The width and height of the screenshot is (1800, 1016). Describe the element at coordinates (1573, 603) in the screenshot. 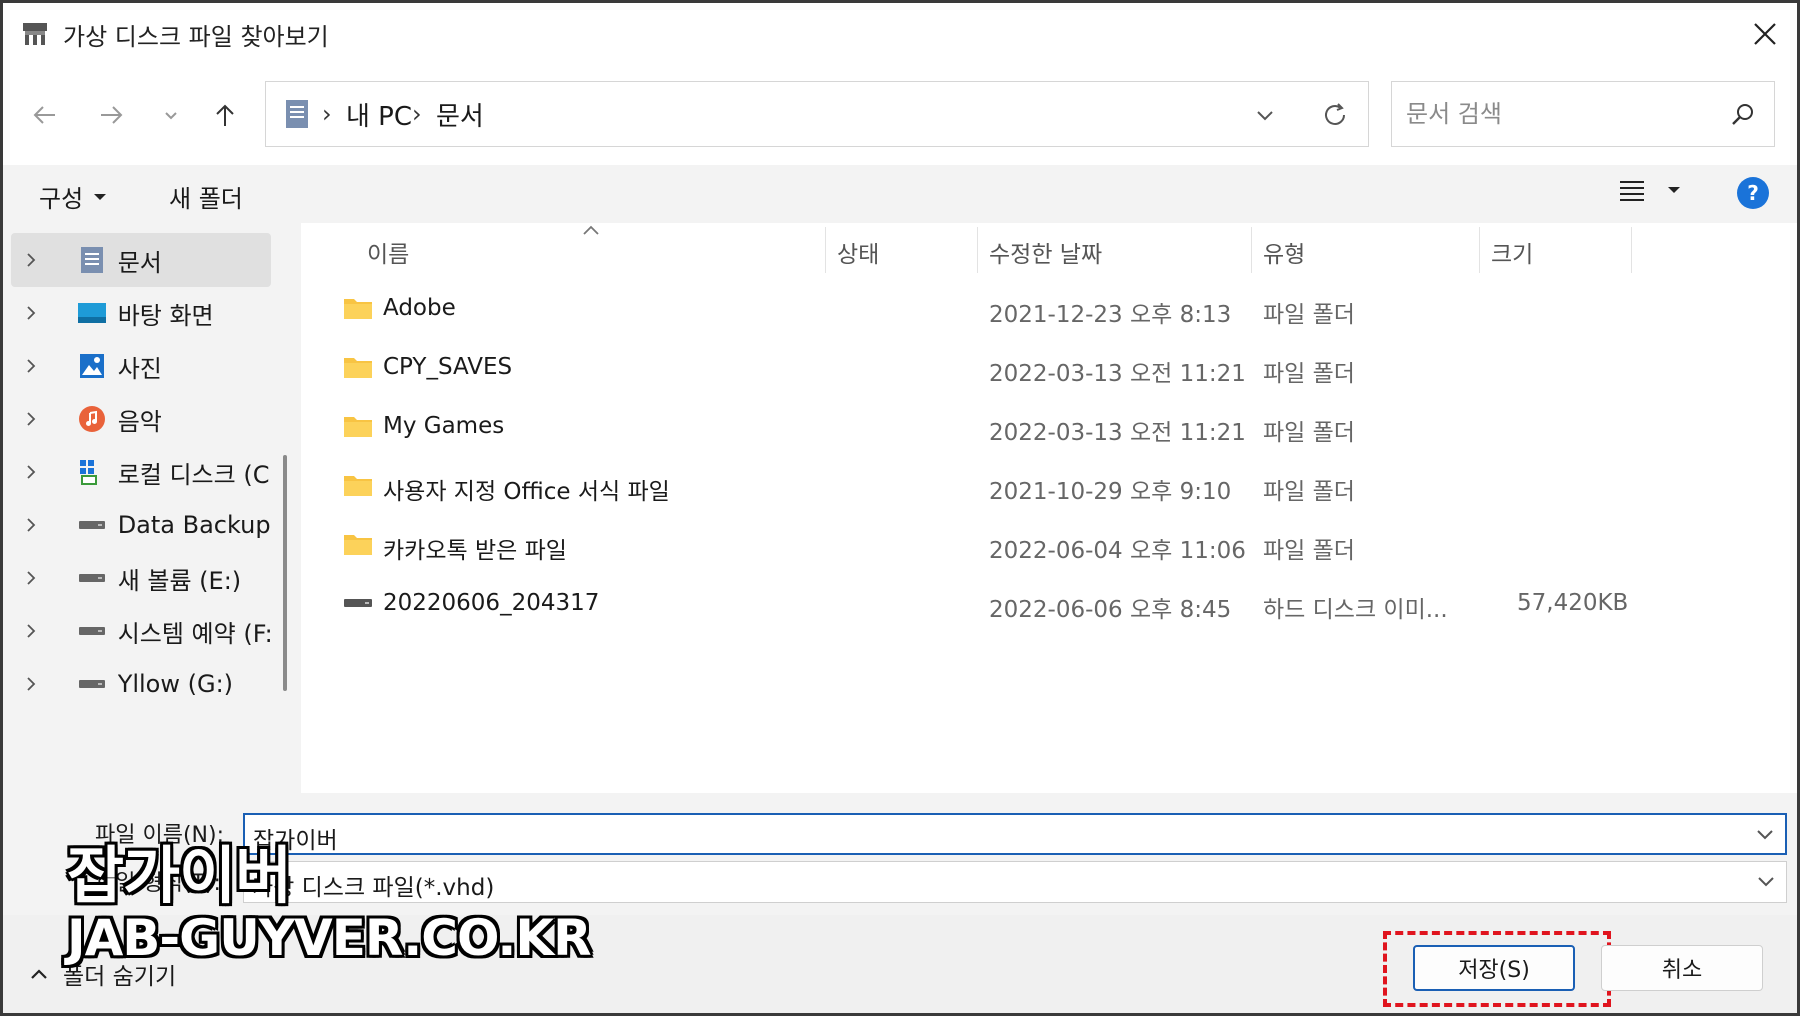

I see `file-size: 57,420KB` at that location.